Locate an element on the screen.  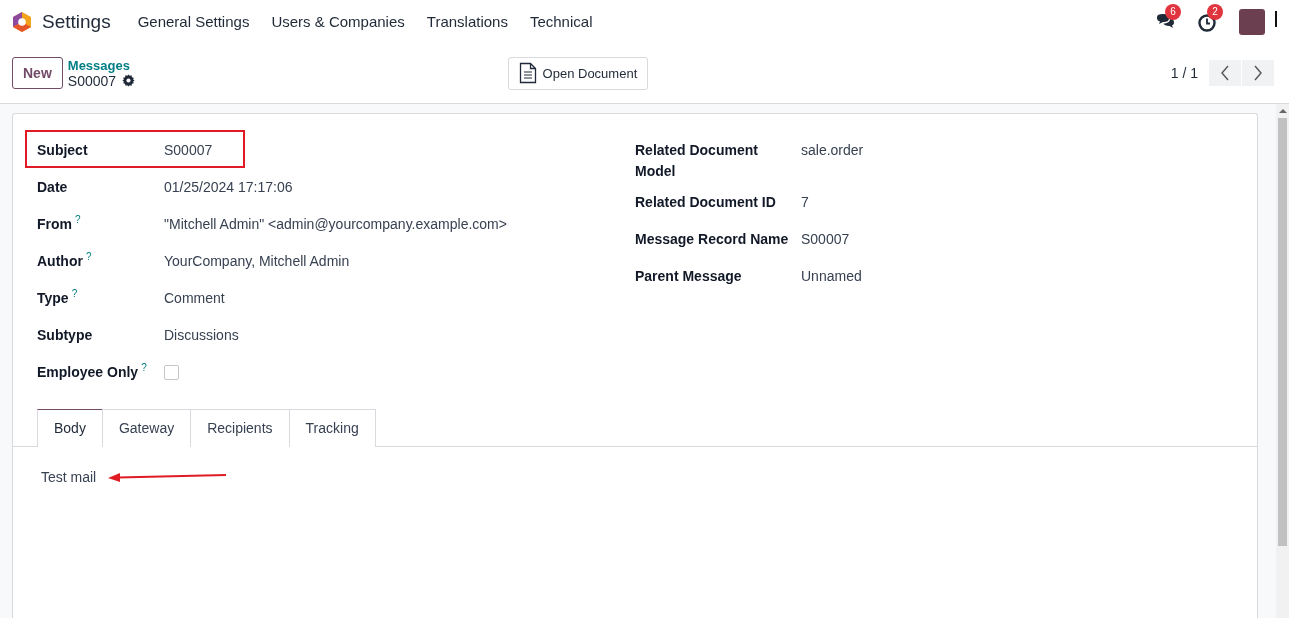
scroll-up-icon is located at coordinates (1282, 111).